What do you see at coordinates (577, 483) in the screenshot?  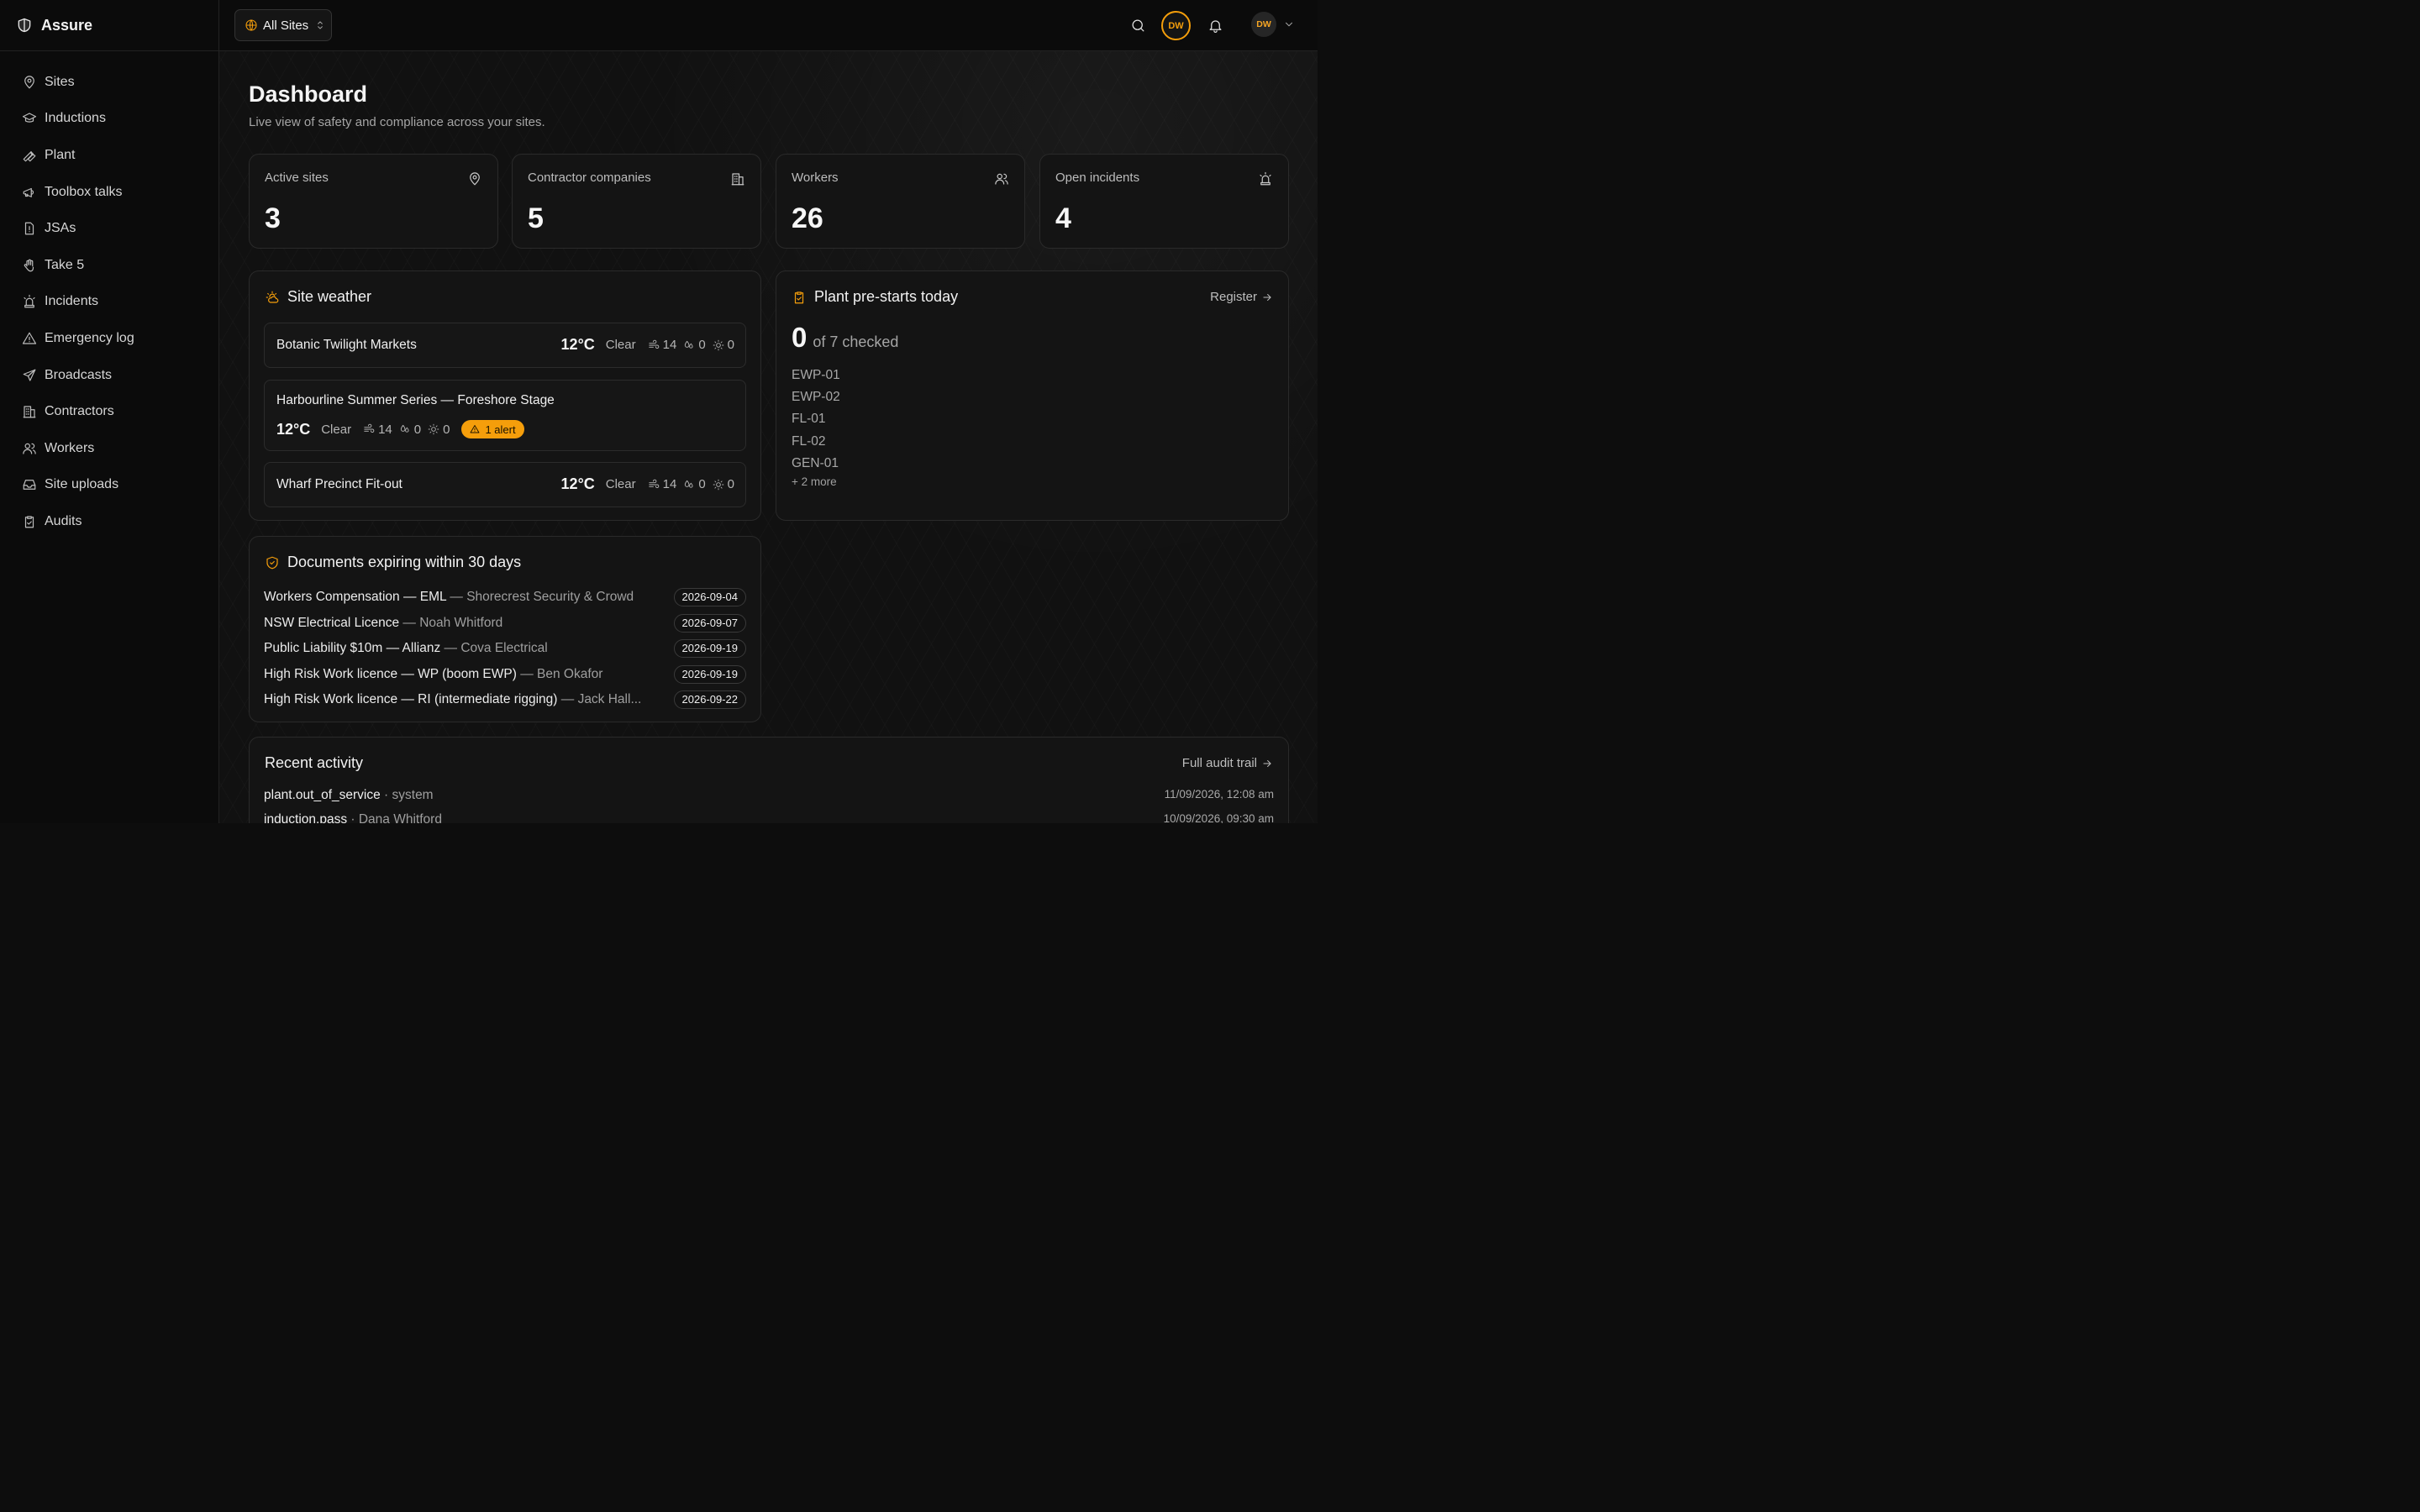 I see `temperature: 12°C` at bounding box center [577, 483].